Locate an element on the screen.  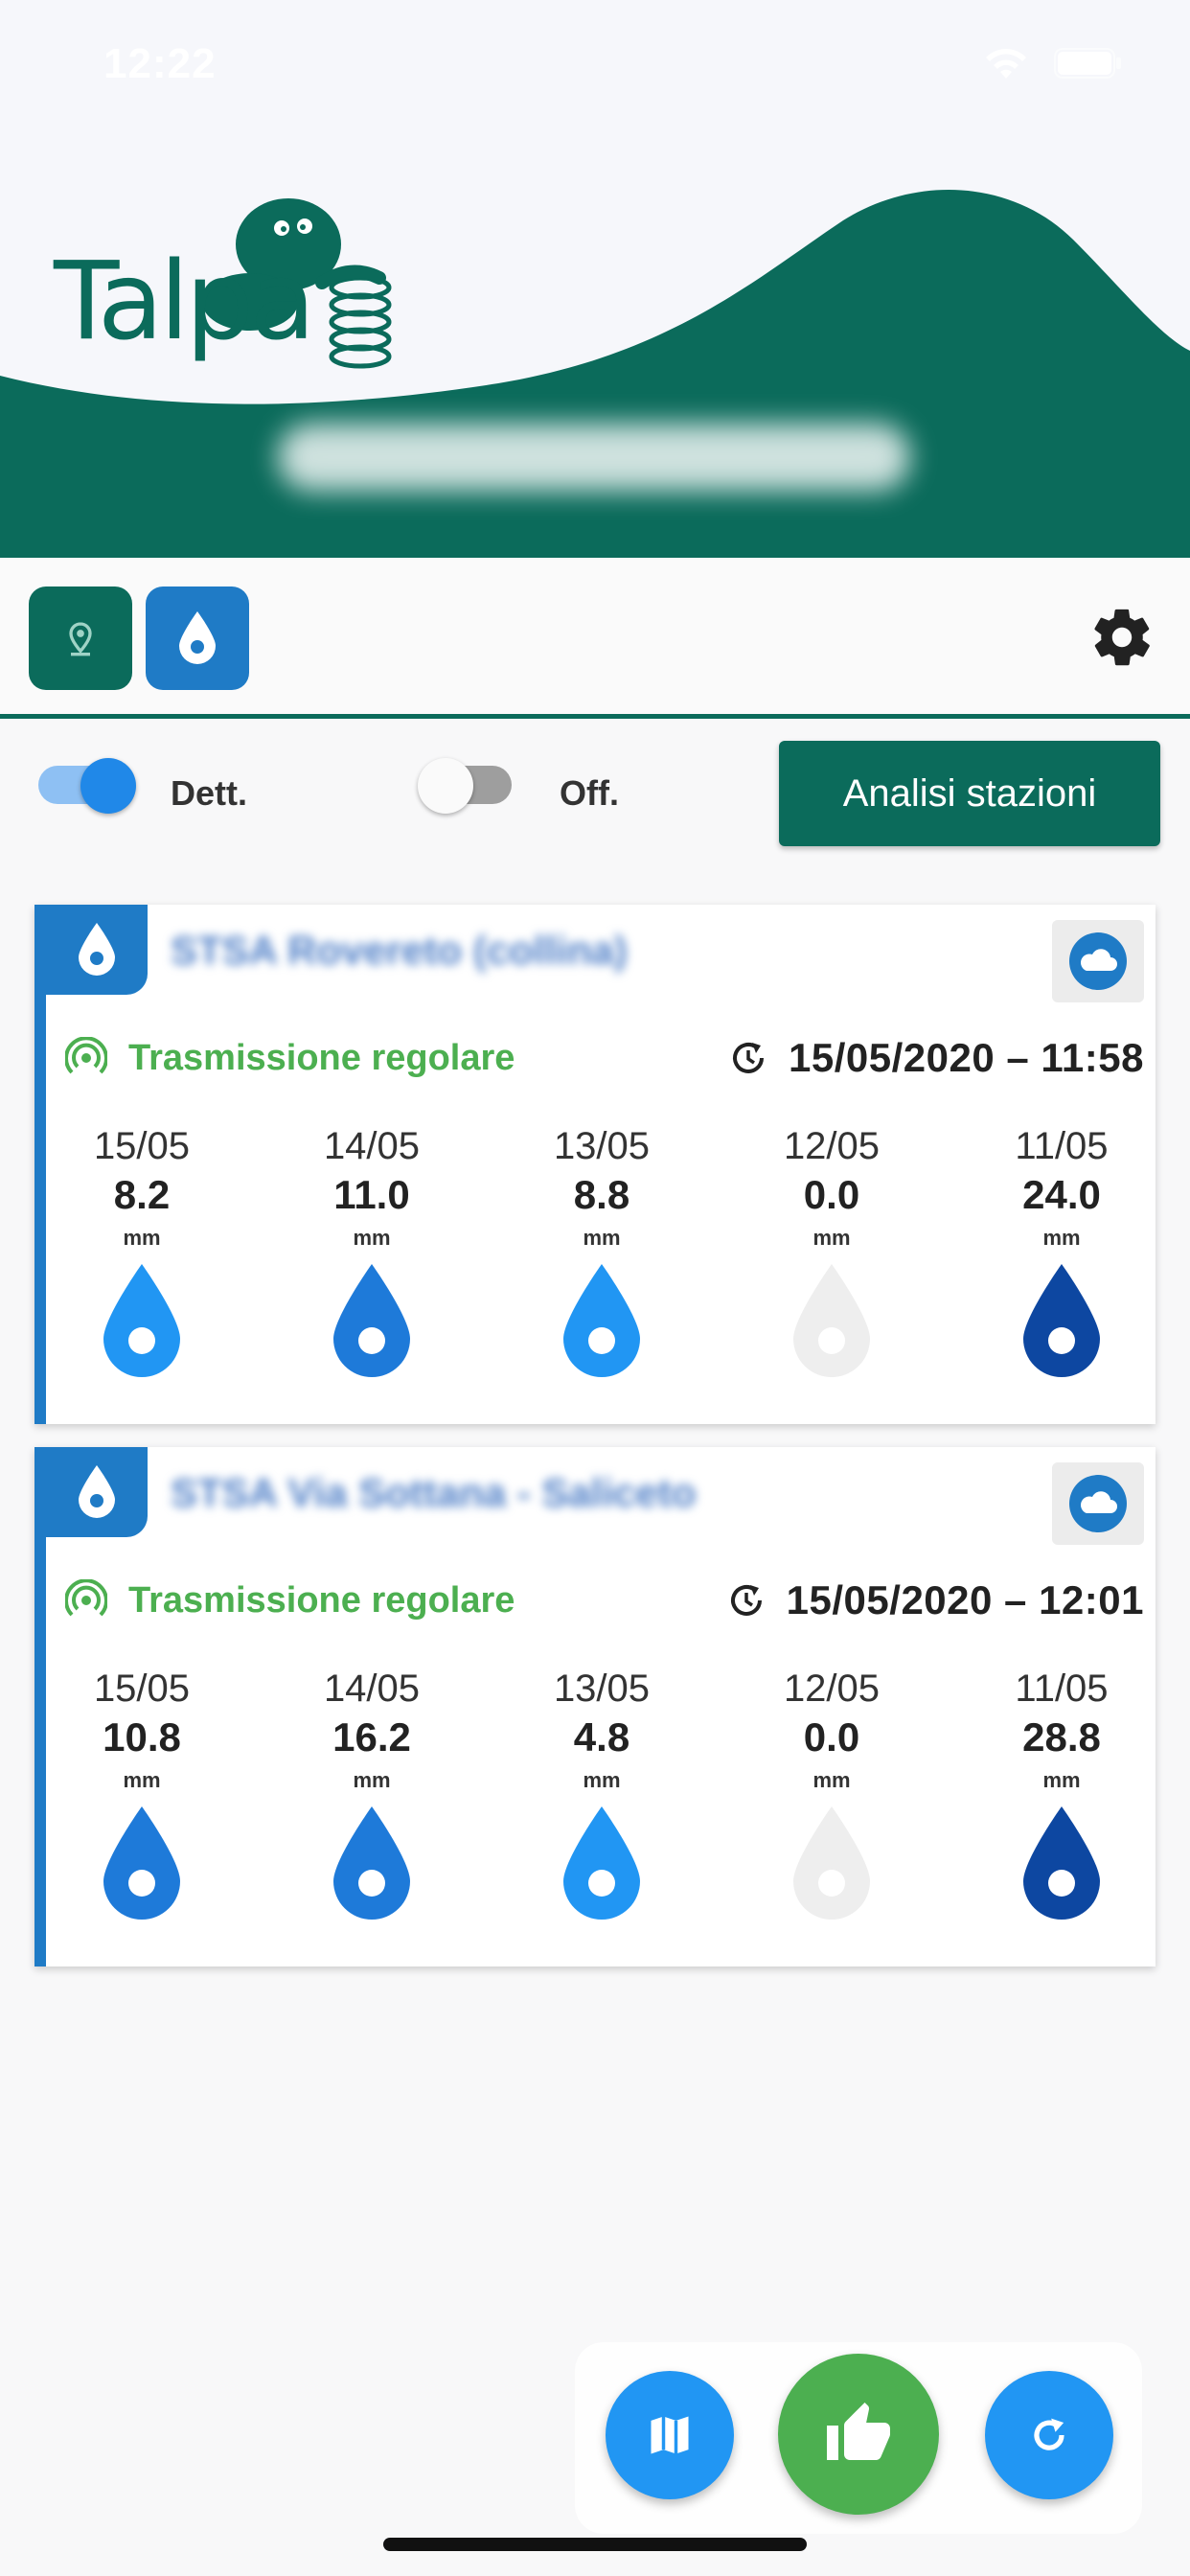
location-button is located at coordinates (81, 638).